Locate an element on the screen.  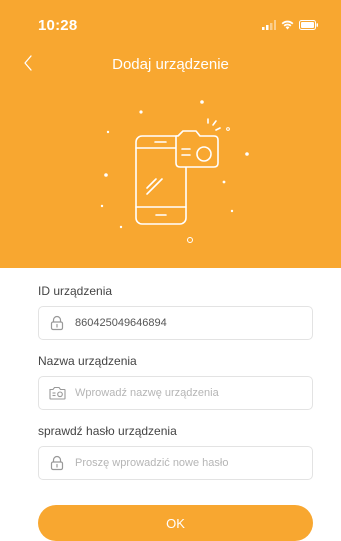
device-name-input is located at coordinates (193, 393).